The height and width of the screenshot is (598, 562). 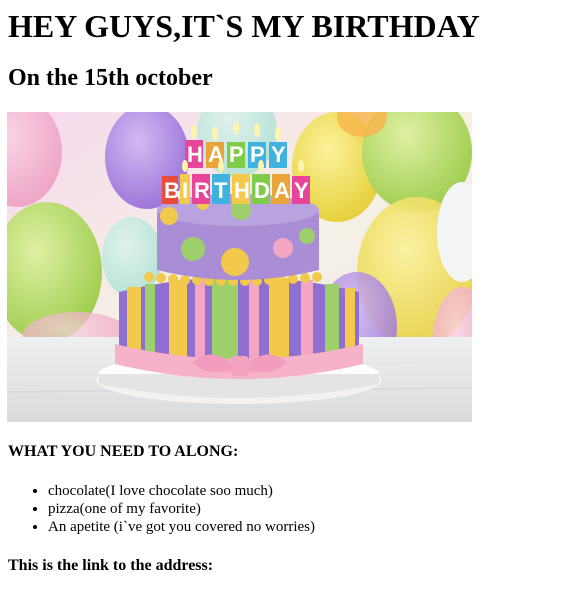 I want to click on svg-text: A, so click(x=282, y=190).